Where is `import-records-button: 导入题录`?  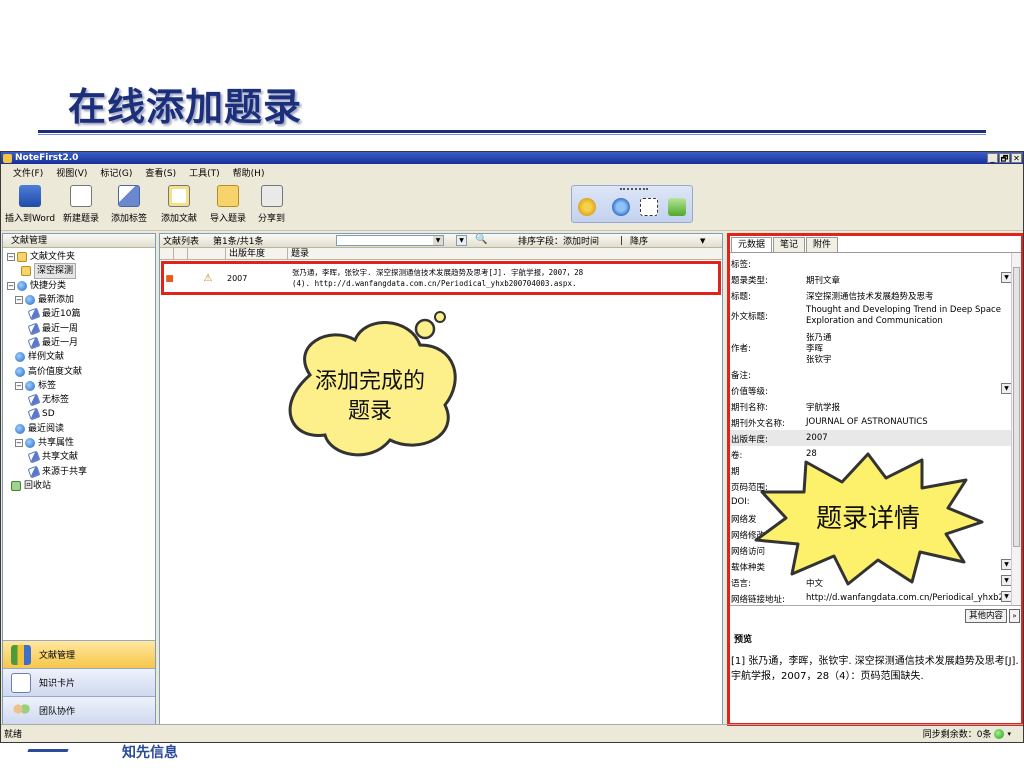
import-records-button: 导入题录 is located at coordinates (228, 204).